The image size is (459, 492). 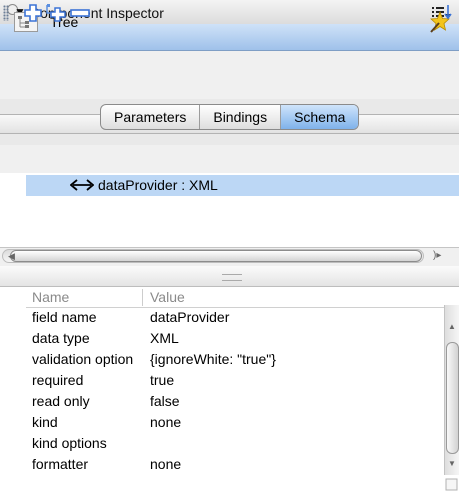 What do you see at coordinates (164, 338) in the screenshot?
I see `property-value: XML` at bounding box center [164, 338].